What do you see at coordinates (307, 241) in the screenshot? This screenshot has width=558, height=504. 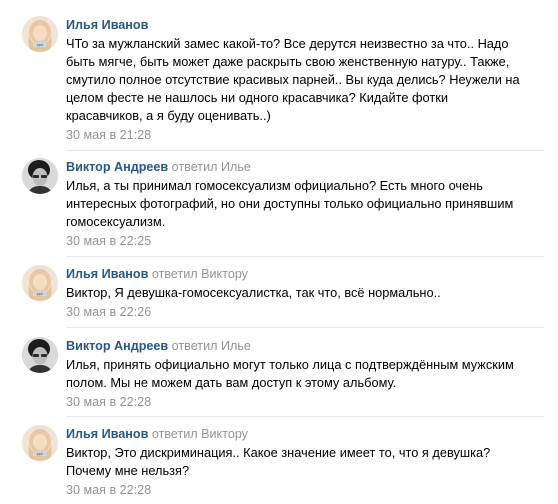 I see `comment-date: 30 мая в 22:25` at bounding box center [307, 241].